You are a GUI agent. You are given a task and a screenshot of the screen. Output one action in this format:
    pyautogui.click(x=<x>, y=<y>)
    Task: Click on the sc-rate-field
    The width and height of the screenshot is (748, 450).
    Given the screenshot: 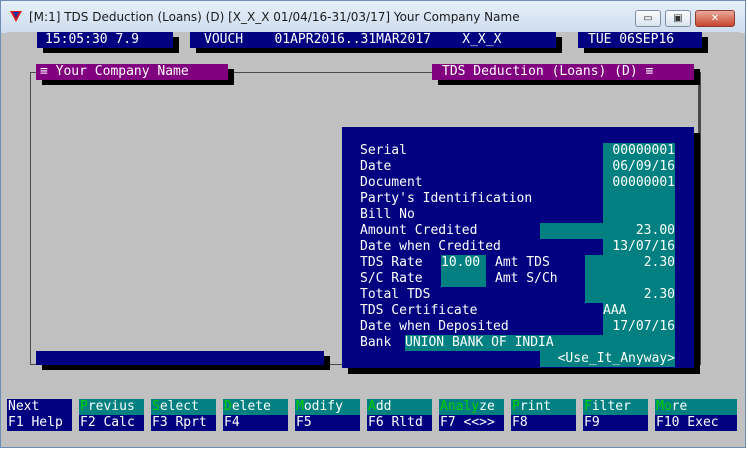 What is the action you would take?
    pyautogui.click(x=463, y=279)
    